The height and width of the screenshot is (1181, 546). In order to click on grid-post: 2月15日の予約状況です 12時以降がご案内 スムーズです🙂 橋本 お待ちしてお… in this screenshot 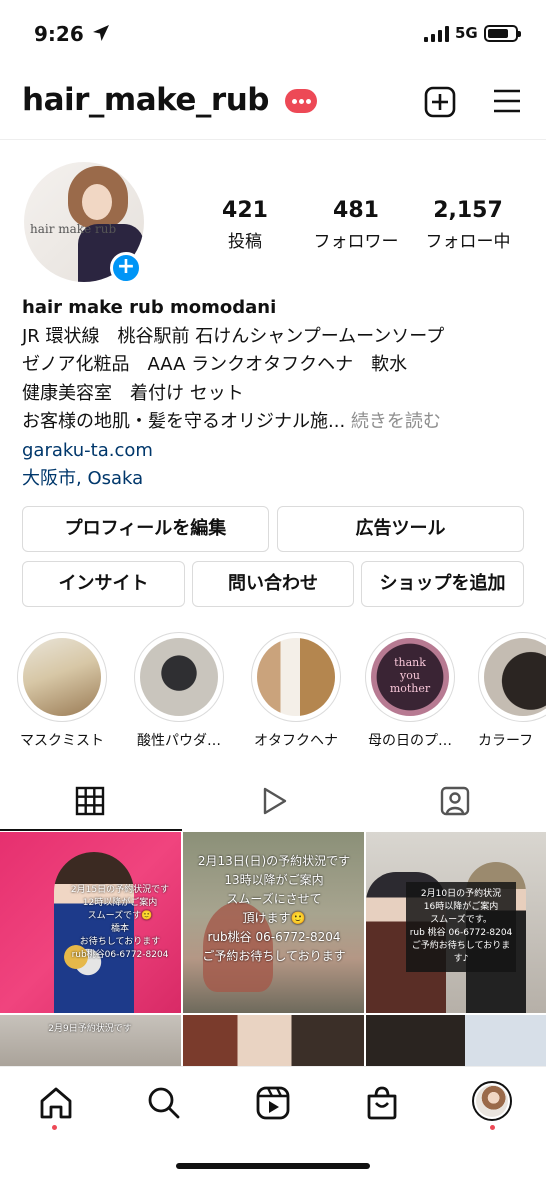, I will do `click(90, 922)`.